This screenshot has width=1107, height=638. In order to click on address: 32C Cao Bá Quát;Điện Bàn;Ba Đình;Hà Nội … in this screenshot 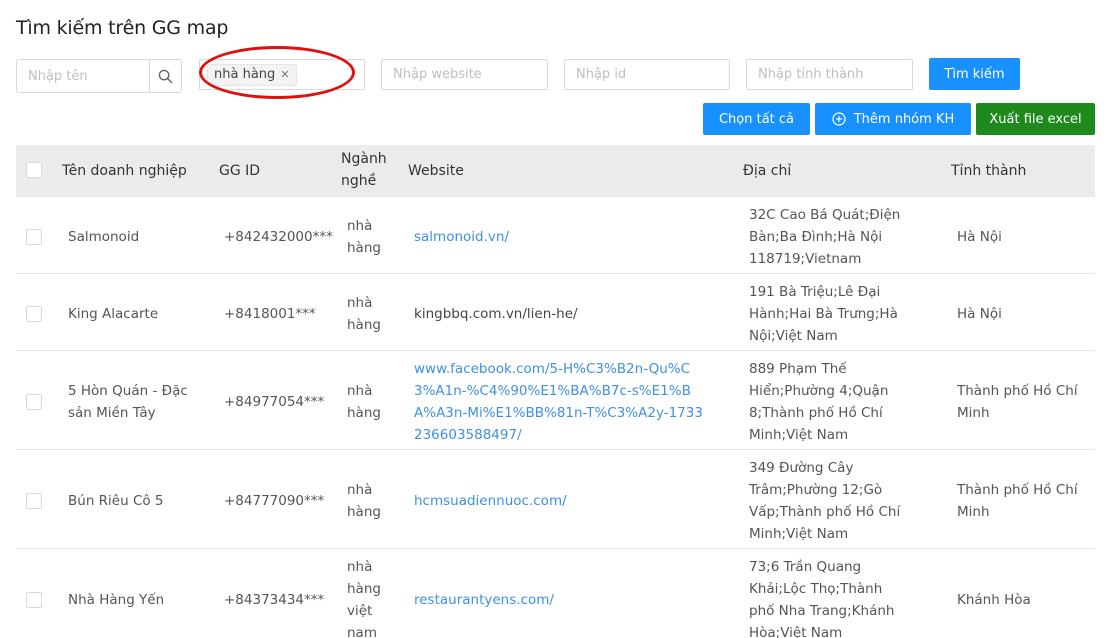, I will do `click(825, 237)`.